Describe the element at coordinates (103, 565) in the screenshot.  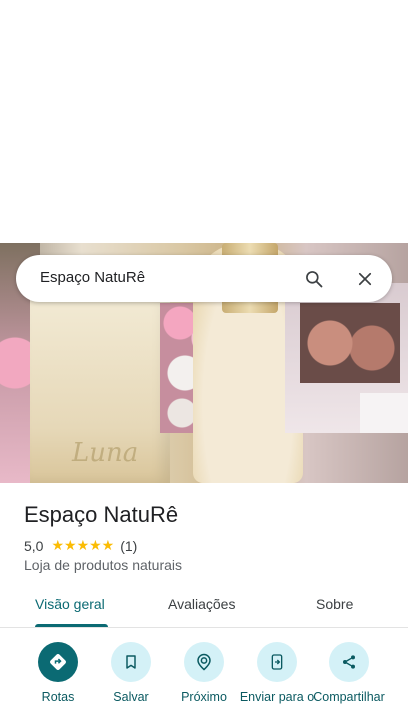
I see `place-category: Loja de produtos naturais` at that location.